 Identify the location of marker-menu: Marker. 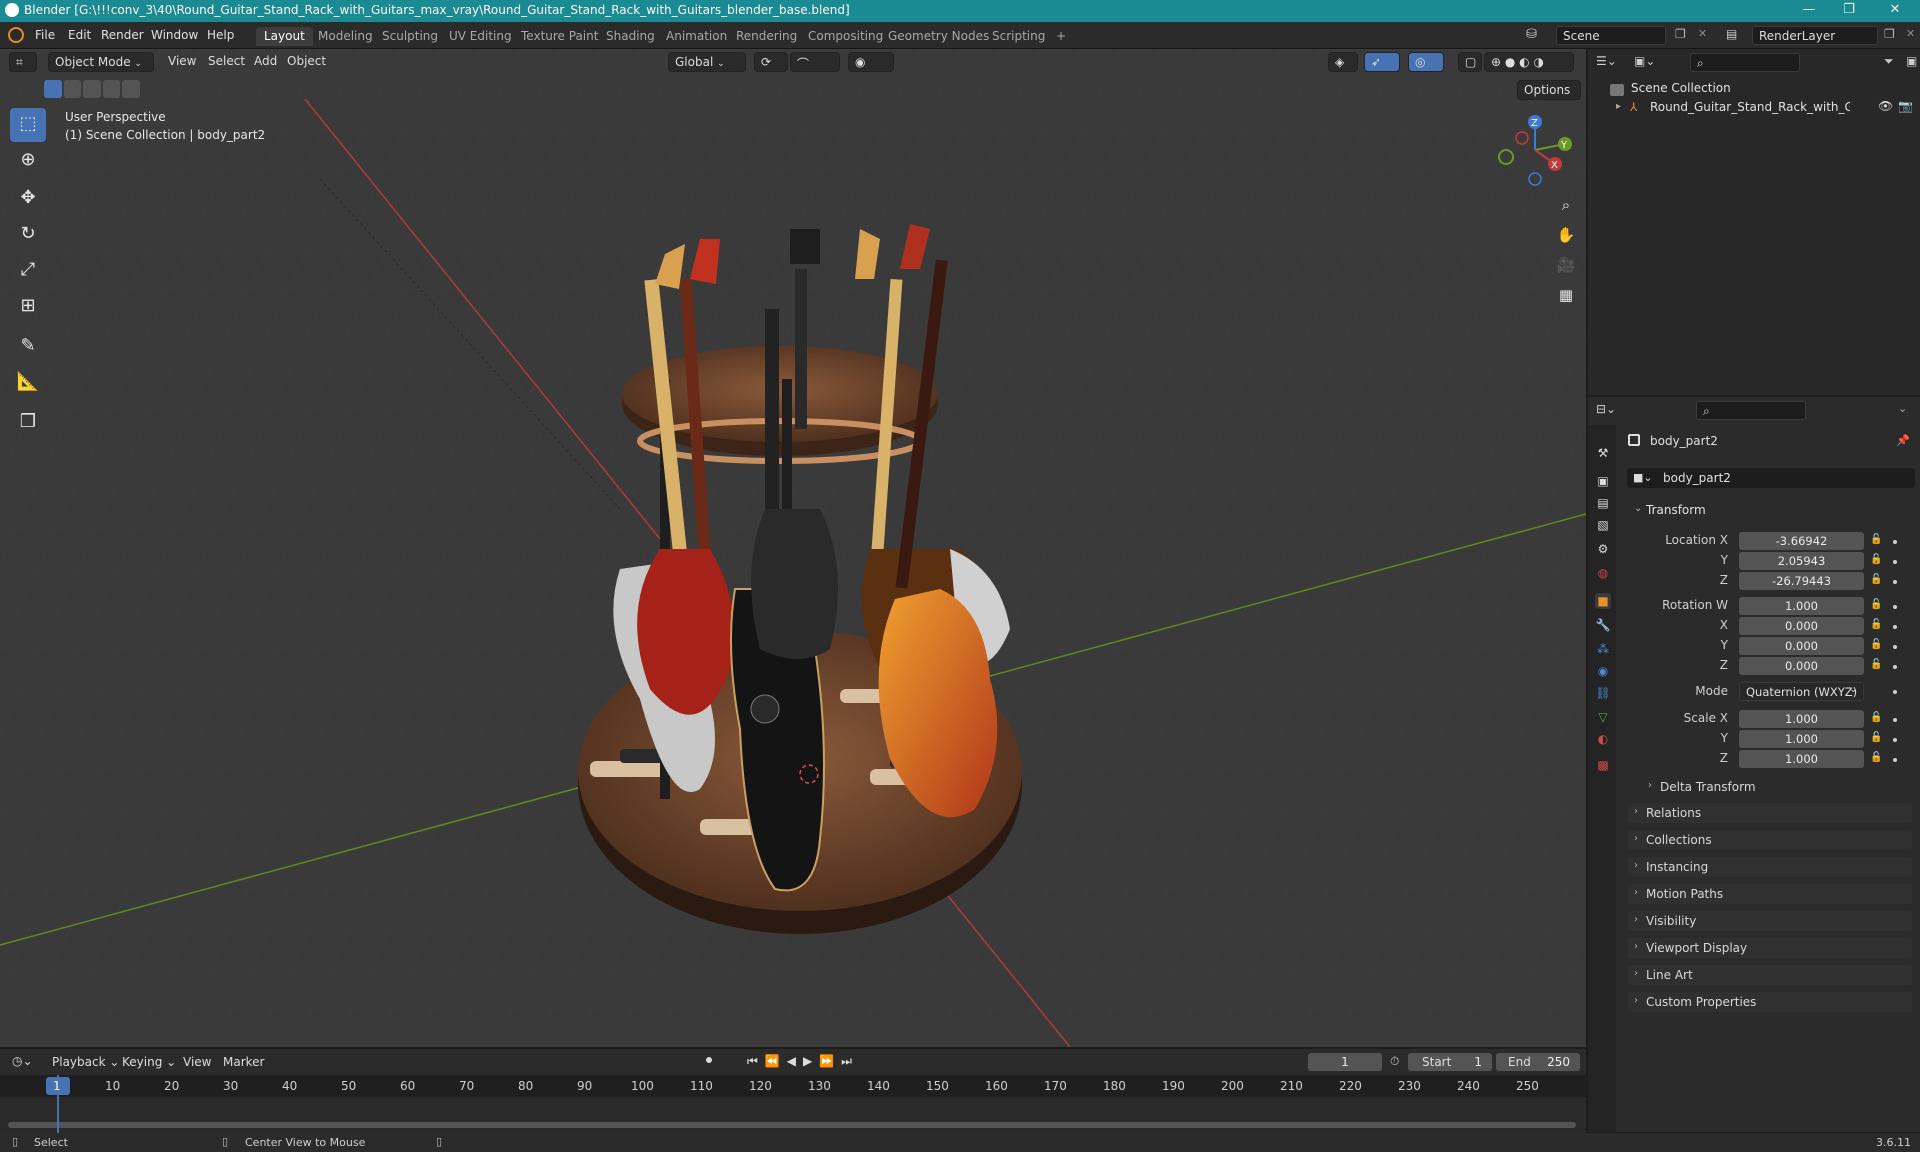
(243, 1062).